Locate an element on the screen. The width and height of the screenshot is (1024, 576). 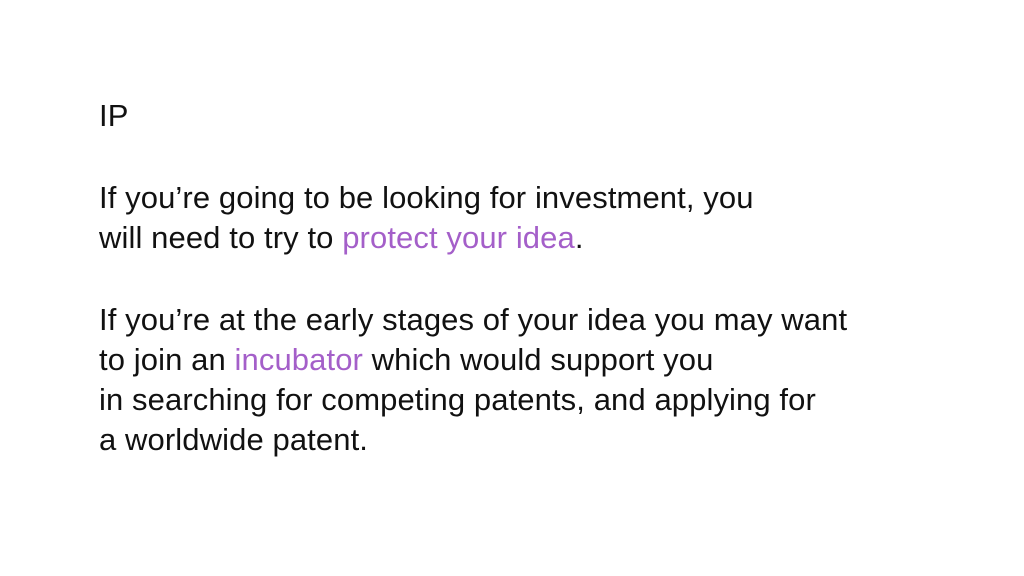
paragraph-1-text-before-link: will need to try to is located at coordinates (221, 237).